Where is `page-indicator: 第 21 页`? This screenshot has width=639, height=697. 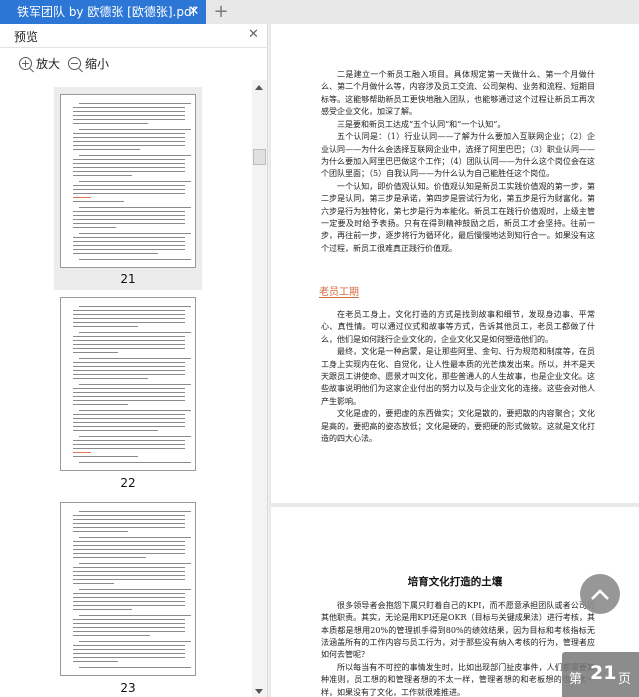
page-indicator: 第 21 页 is located at coordinates (600, 674).